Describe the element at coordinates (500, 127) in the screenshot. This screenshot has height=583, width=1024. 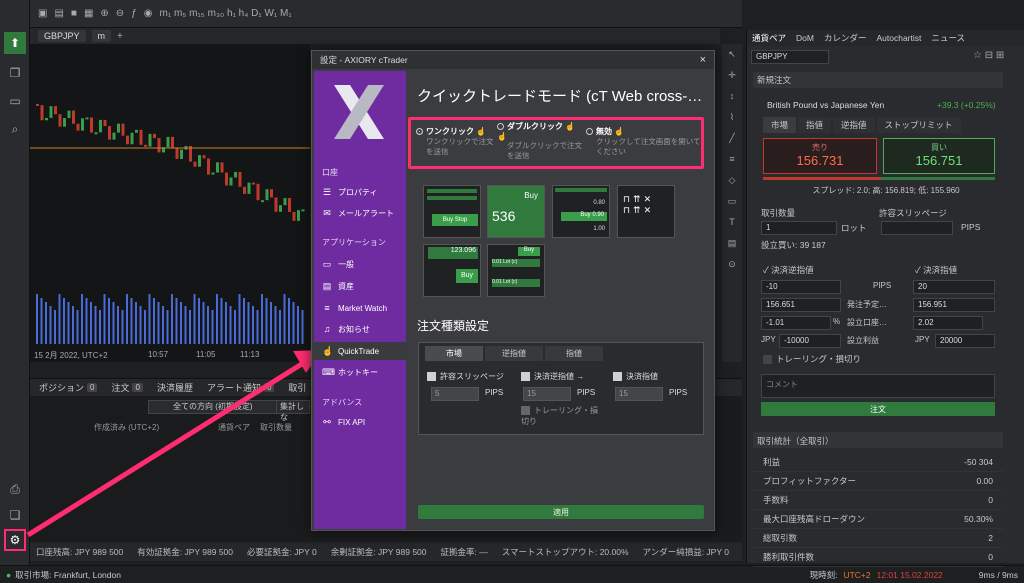
I see `radio-doubleclick` at that location.